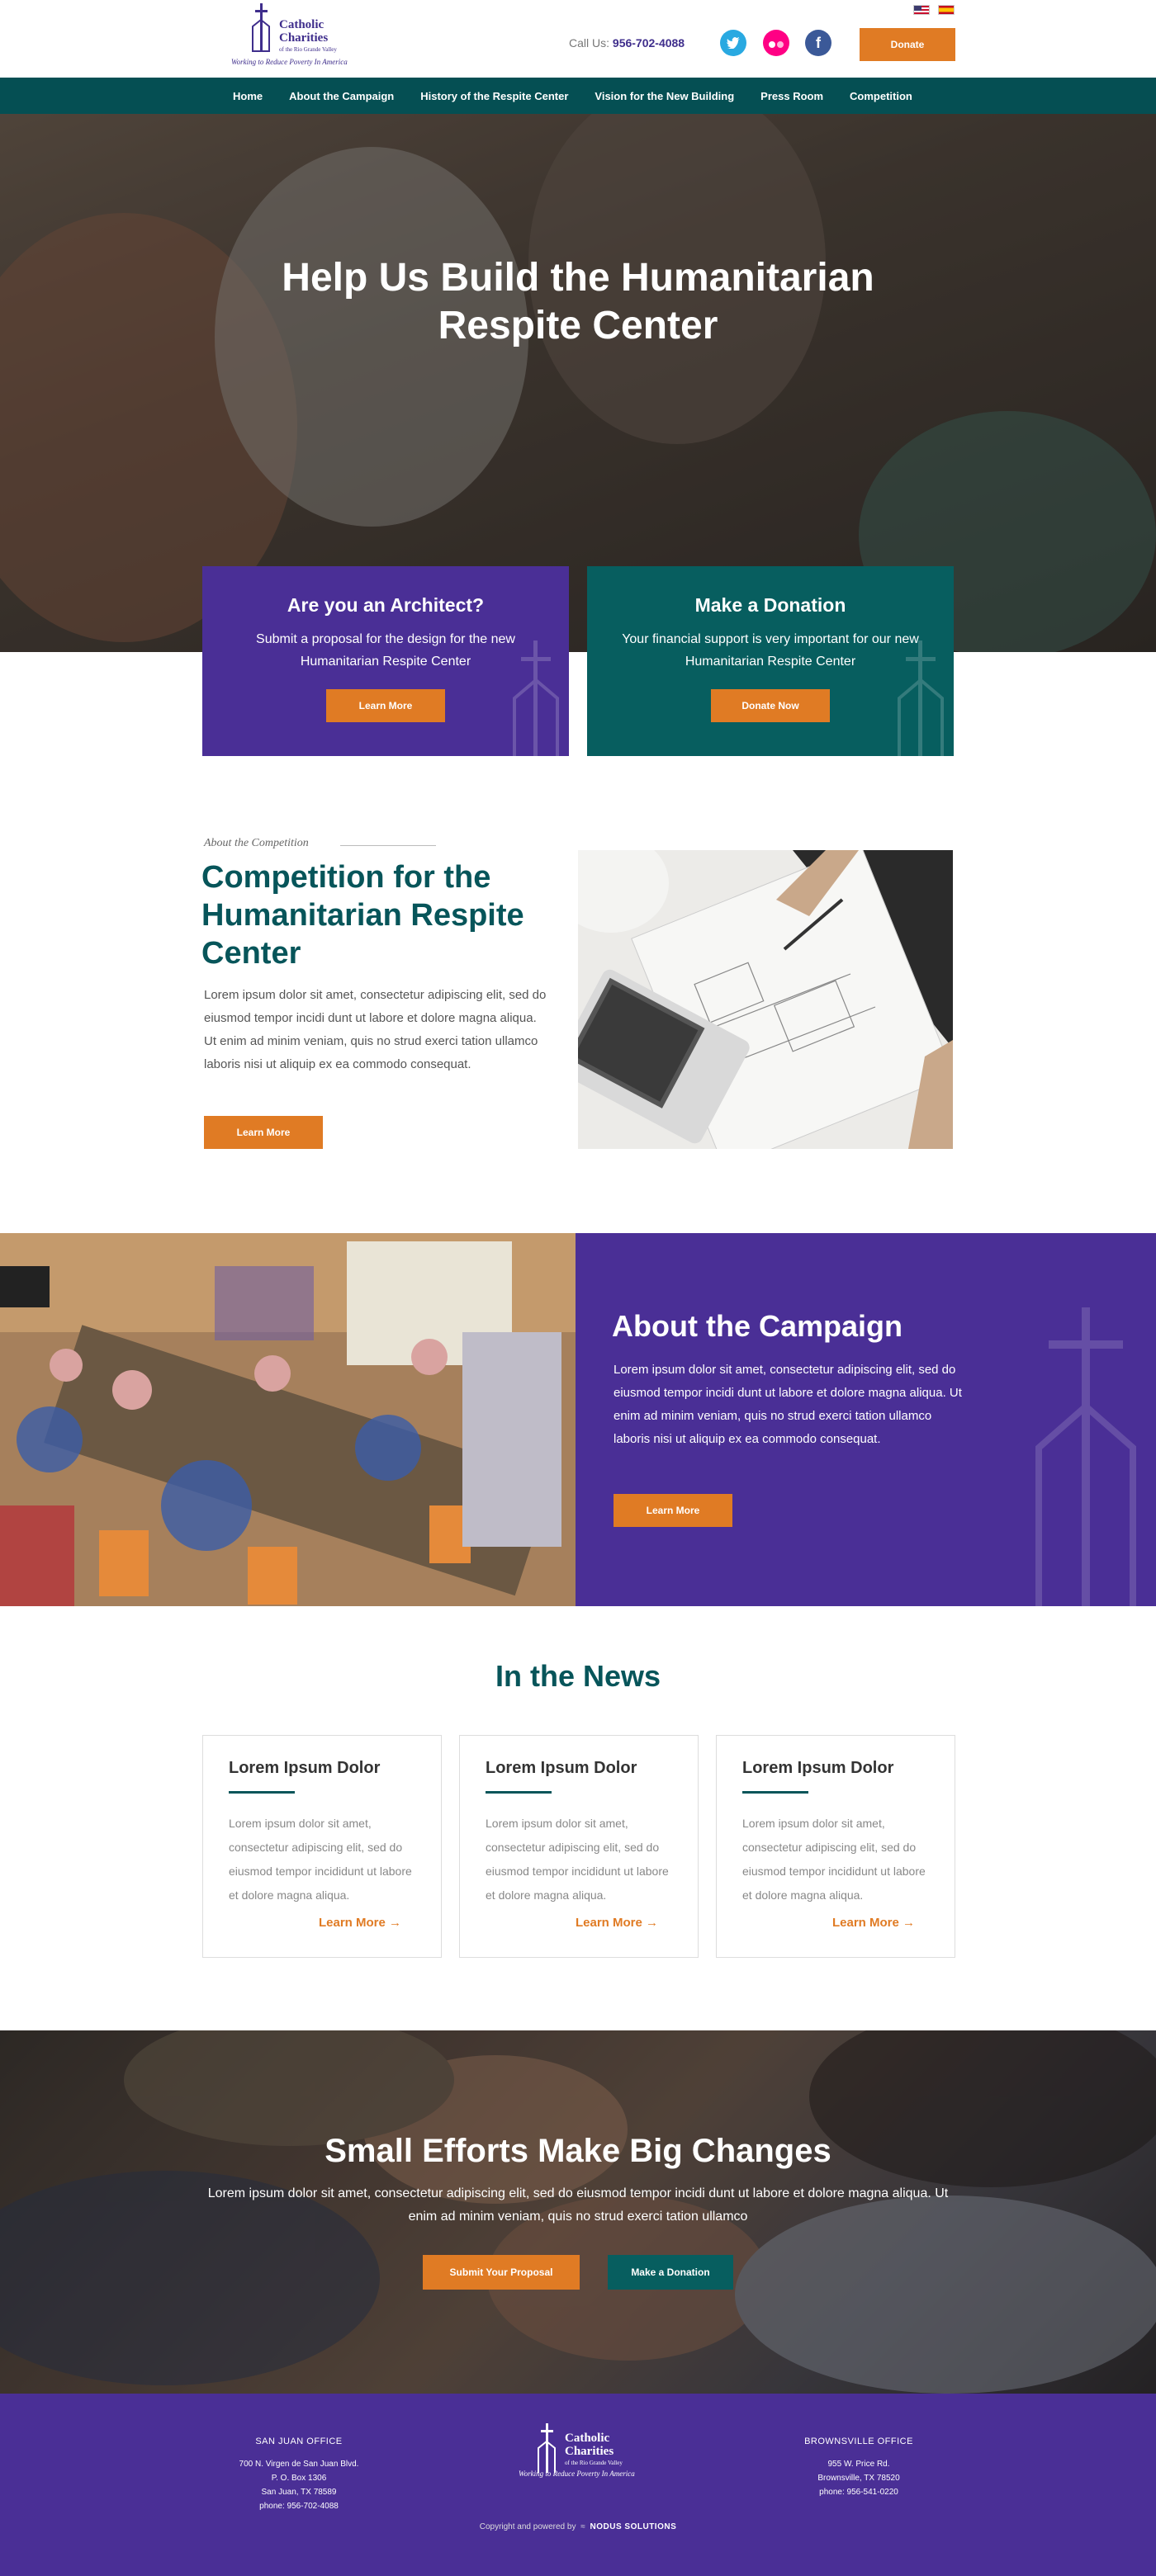  Describe the element at coordinates (587, 2438) in the screenshot. I see `footer-logo-line1: Catholic` at that location.